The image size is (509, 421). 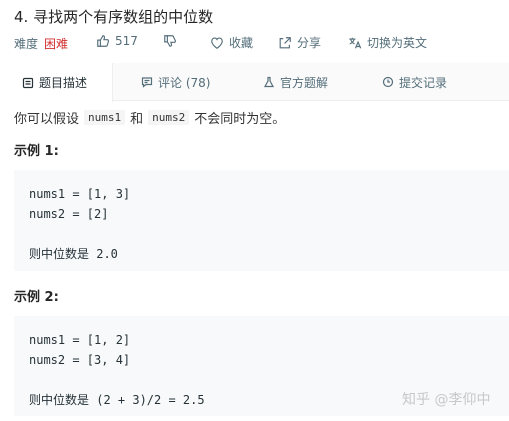 I want to click on description-text: 你可以假设 nums1 和 nums2 不会同时为空。, so click(x=149, y=117).